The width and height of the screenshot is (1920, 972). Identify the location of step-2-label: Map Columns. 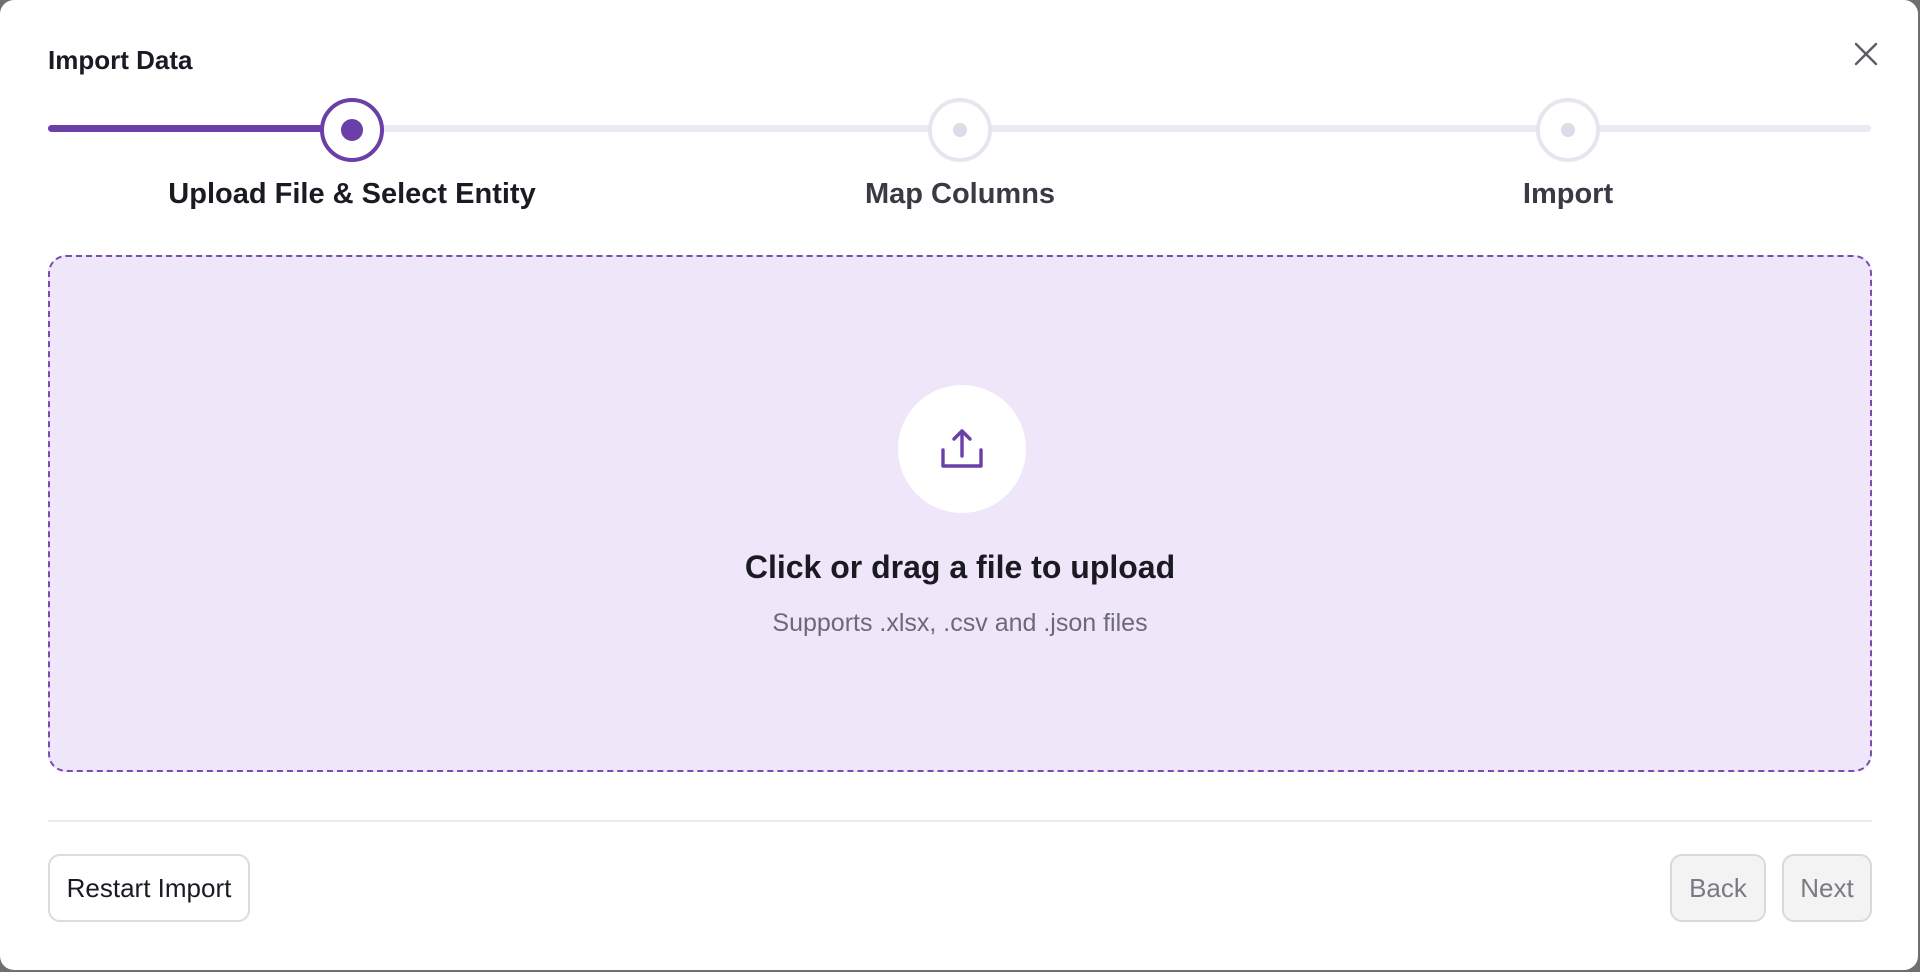
(960, 194).